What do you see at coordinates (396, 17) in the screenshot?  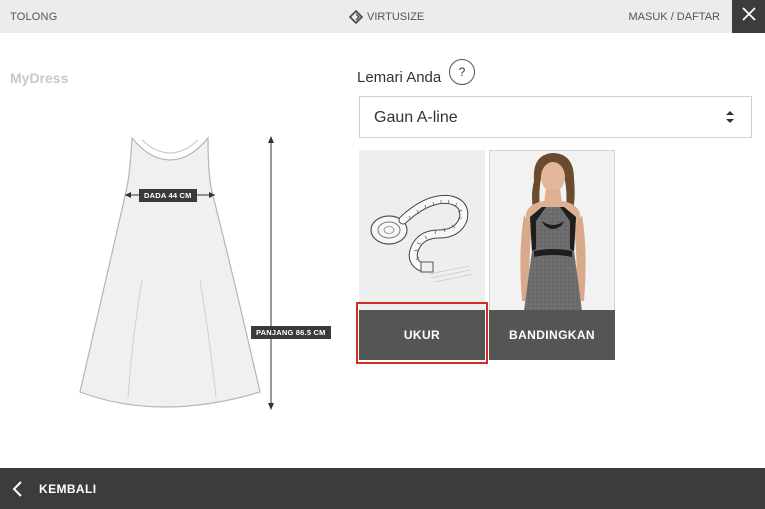 I see `brand-name: VIRTUSIZE` at bounding box center [396, 17].